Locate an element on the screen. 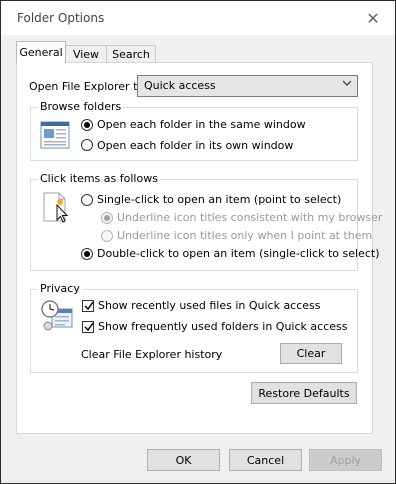 The image size is (396, 484). click-items-title: Click items as follows is located at coordinates (99, 178).